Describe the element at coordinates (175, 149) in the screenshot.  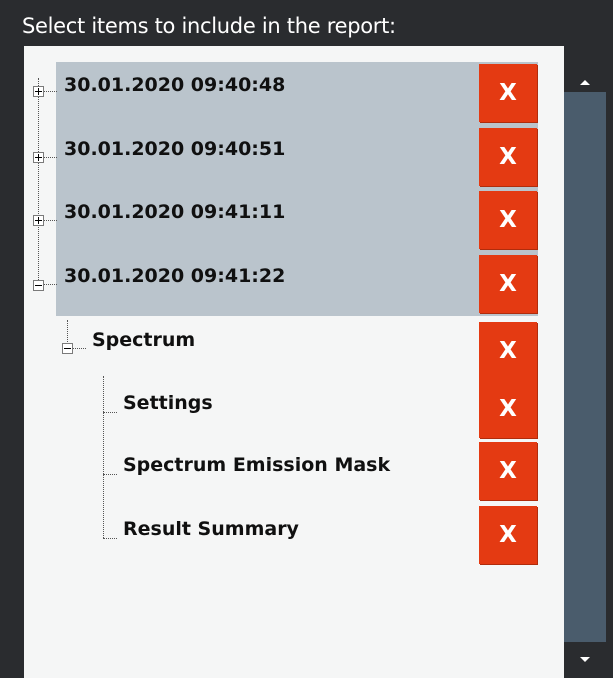
I see `tree-item-label: 30.01.2020 09:40:51` at that location.